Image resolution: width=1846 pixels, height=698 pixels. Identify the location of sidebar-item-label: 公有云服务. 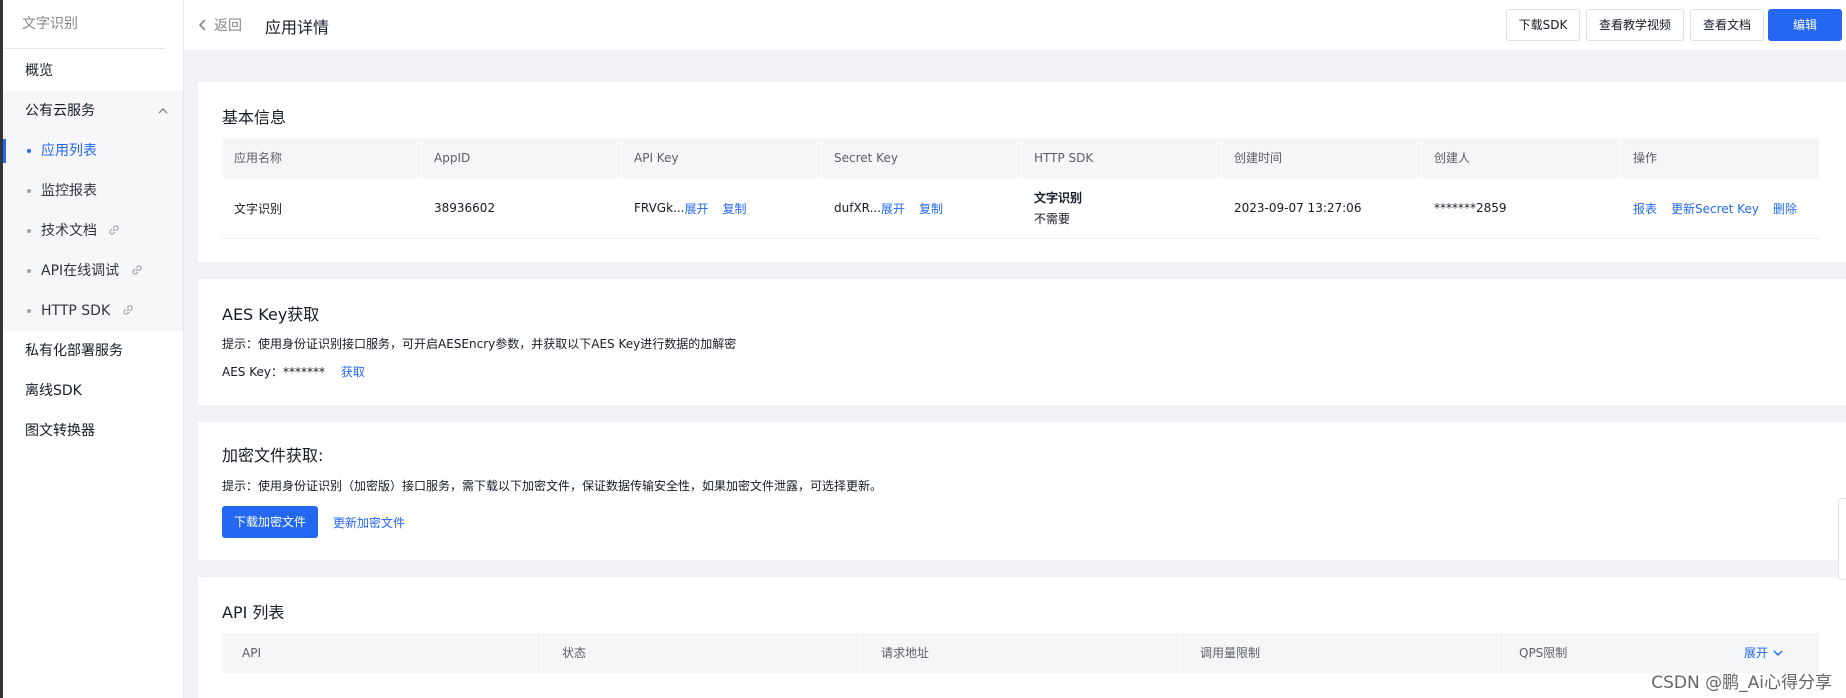
(60, 111).